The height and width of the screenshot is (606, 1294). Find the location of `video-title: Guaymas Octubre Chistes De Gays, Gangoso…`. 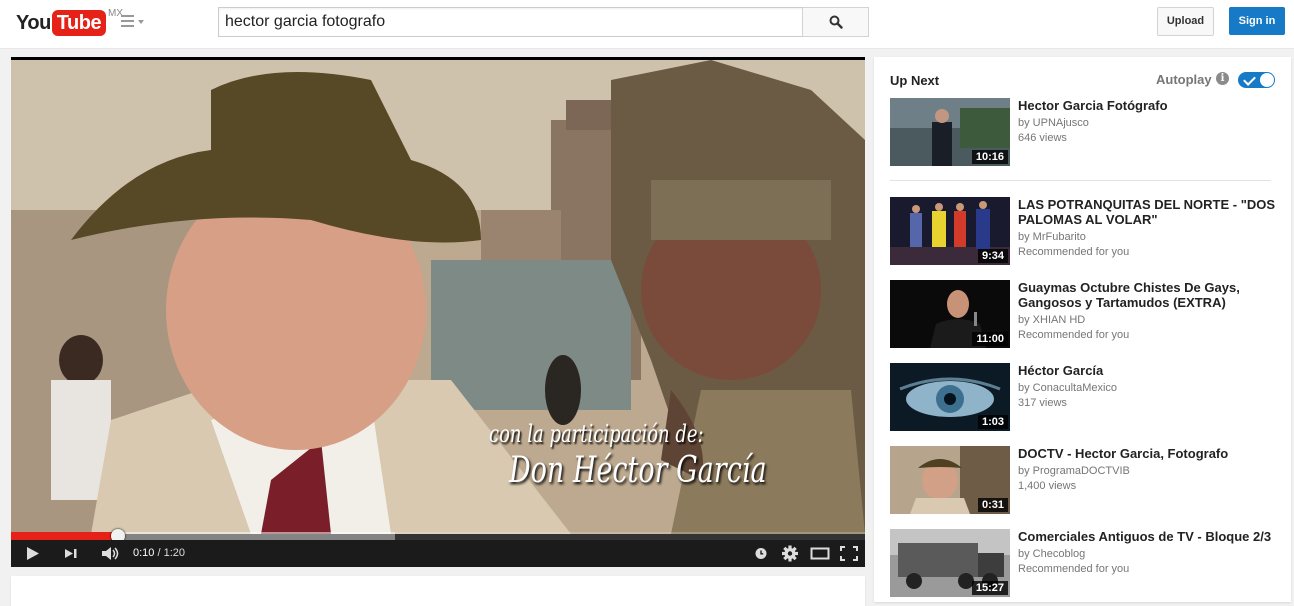

video-title: Guaymas Octubre Chistes De Gays, Gangoso… is located at coordinates (1149, 295).